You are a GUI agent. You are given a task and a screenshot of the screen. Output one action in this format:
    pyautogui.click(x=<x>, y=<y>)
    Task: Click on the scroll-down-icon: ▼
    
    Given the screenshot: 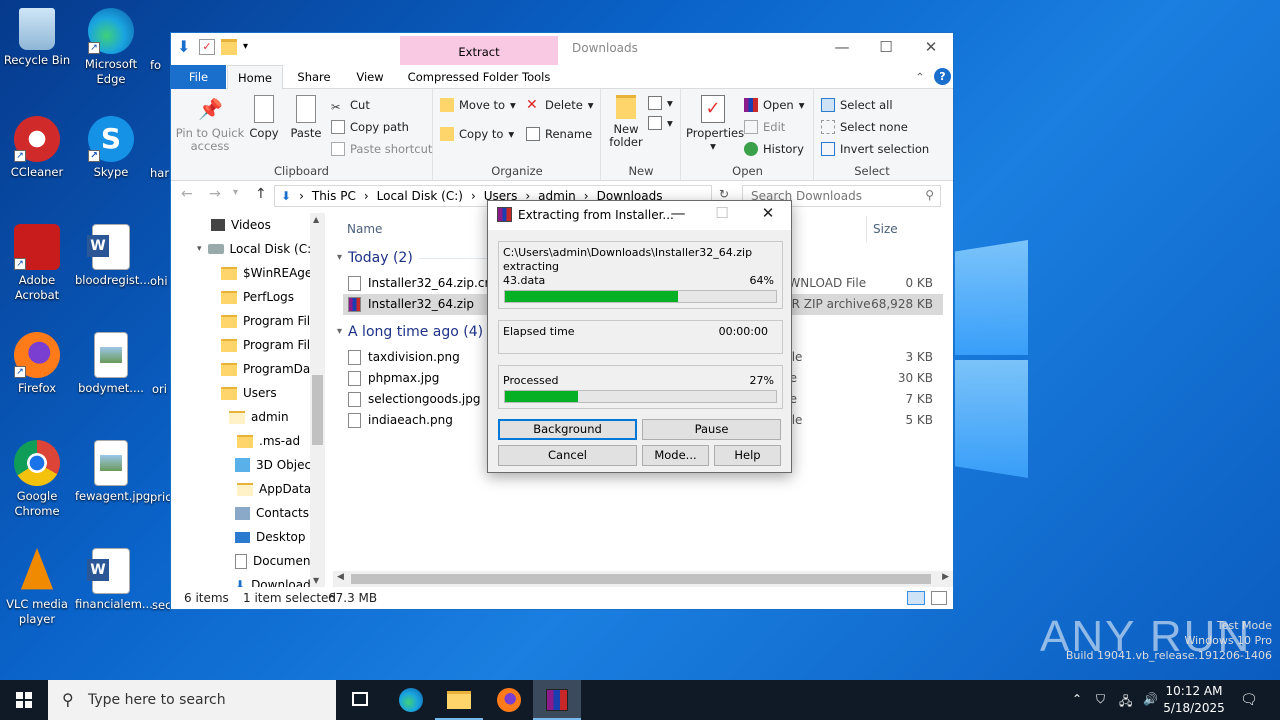 What is the action you would take?
    pyautogui.click(x=316, y=580)
    